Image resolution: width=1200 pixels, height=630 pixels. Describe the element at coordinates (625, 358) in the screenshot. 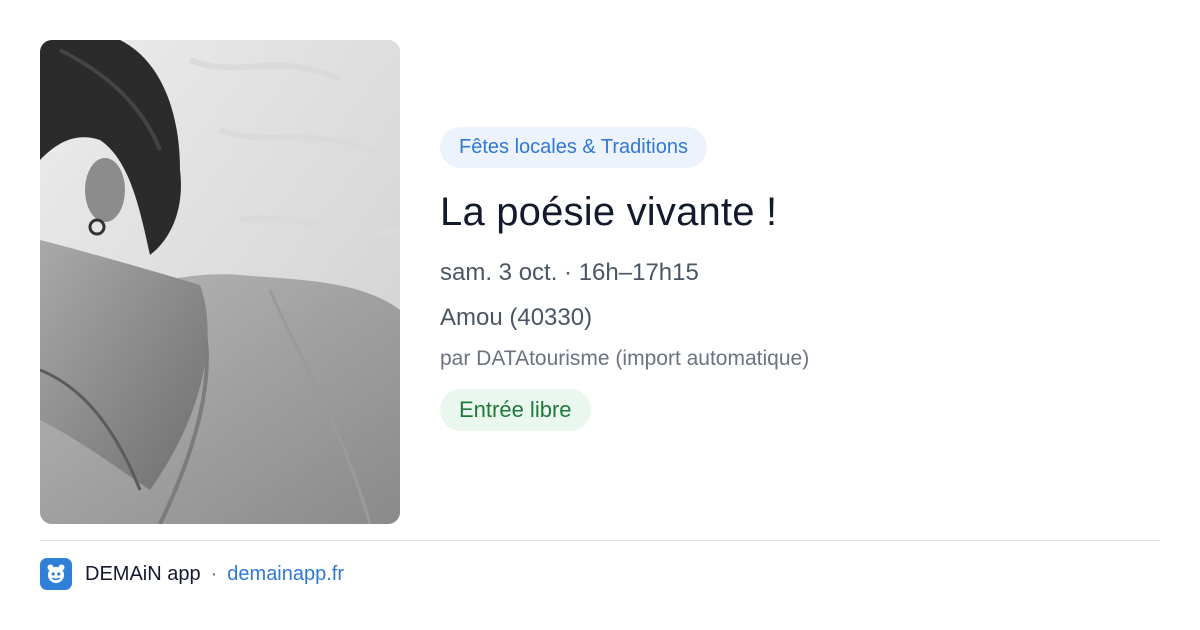

I see `event-organizer: par DATAtourisme (import automatique)` at that location.